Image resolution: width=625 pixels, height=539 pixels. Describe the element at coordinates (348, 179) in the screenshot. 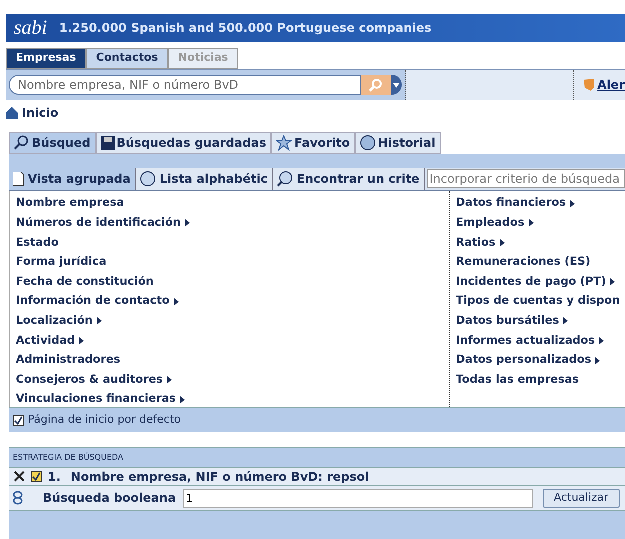

I see `tab: Encontrar un crite` at that location.